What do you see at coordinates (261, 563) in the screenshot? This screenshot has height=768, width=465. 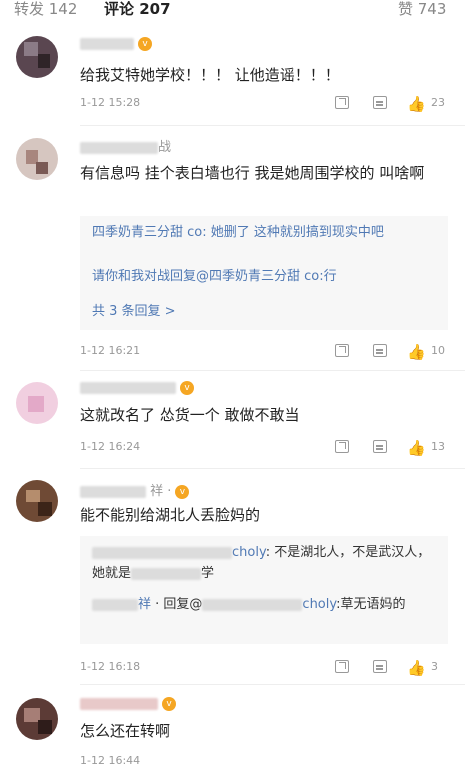 I see `reply-text: choly: 不是湖北人，不是武汉人，她就是学` at bounding box center [261, 563].